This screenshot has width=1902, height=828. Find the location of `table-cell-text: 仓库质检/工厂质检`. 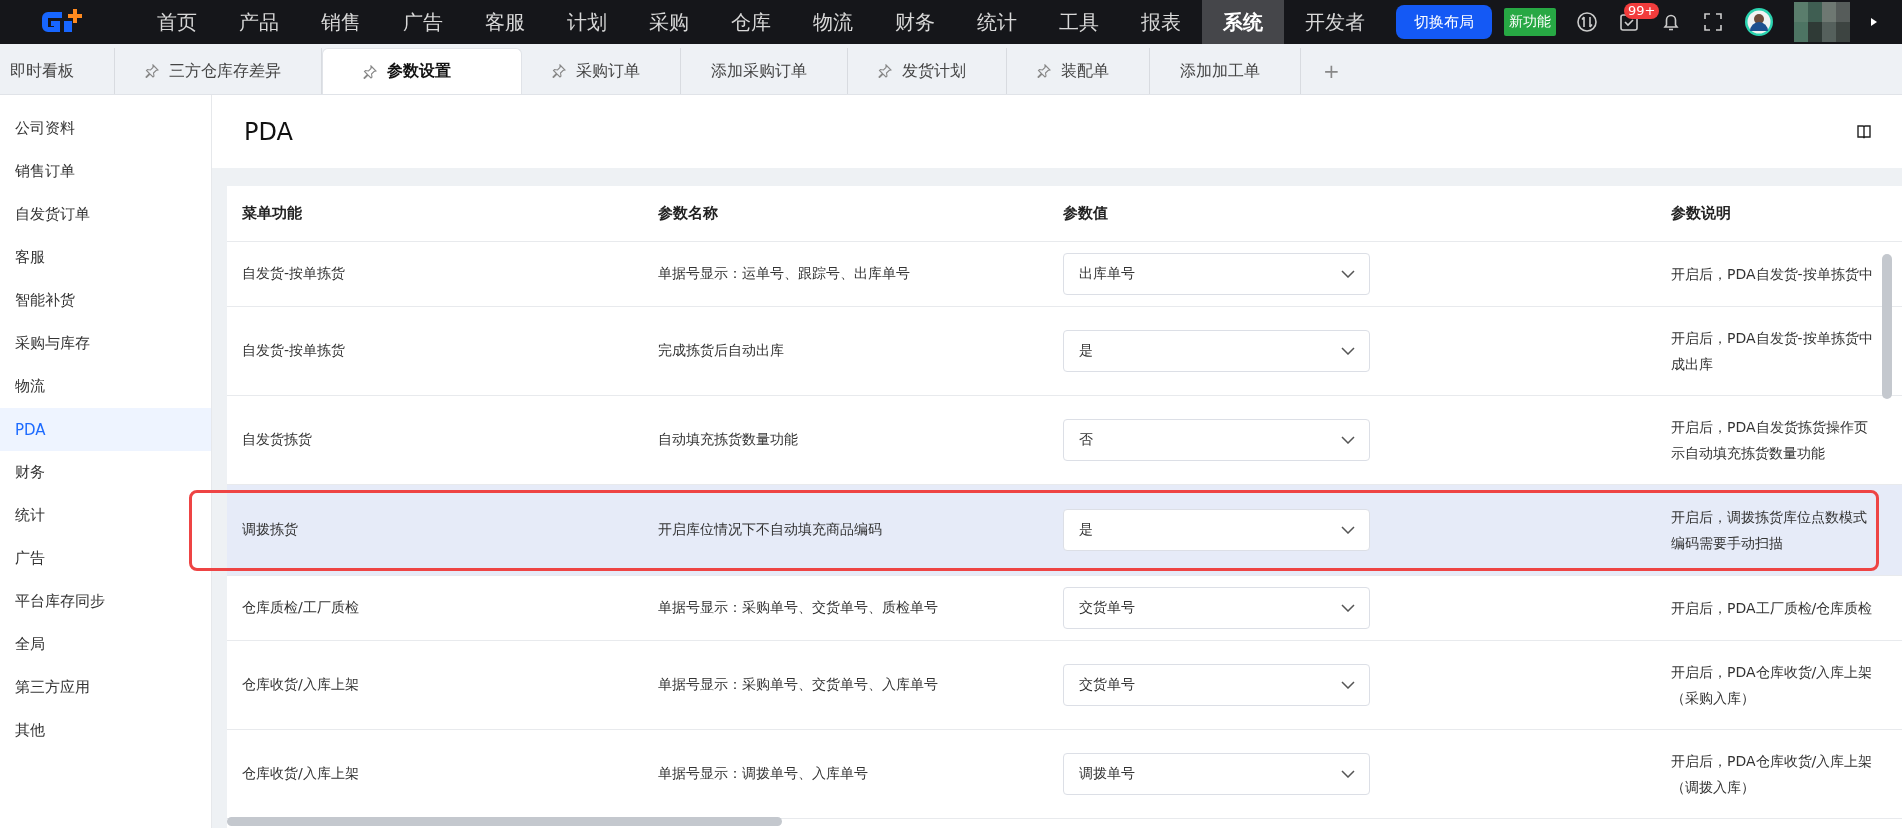

table-cell-text: 仓库质检/工厂质检 is located at coordinates (300, 608).